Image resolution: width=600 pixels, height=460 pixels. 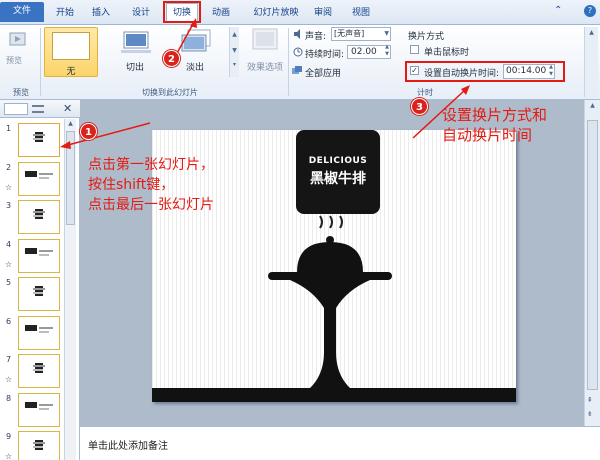 I want to click on step-badge-2: 2, so click(x=171, y=58).